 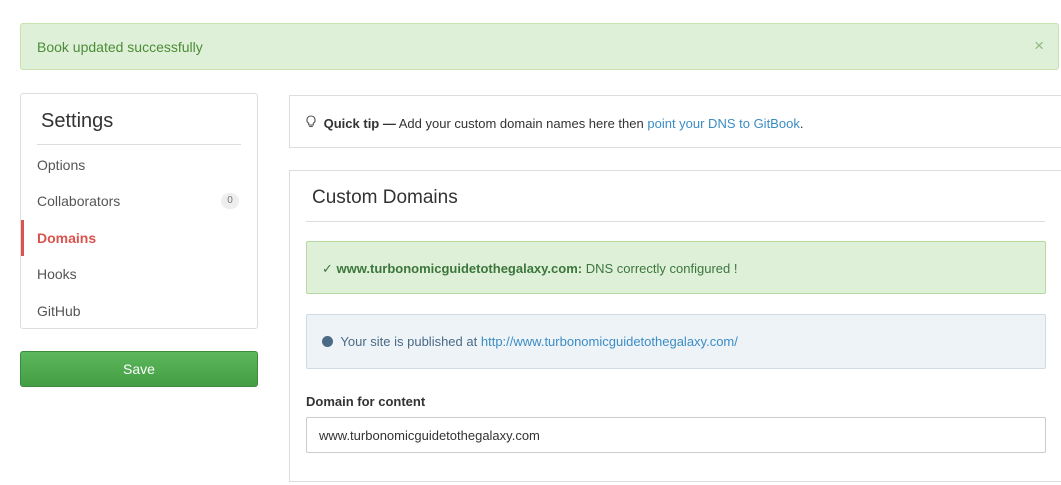 What do you see at coordinates (139, 274) in the screenshot?
I see `sidebar-item-hooks: Hooks` at bounding box center [139, 274].